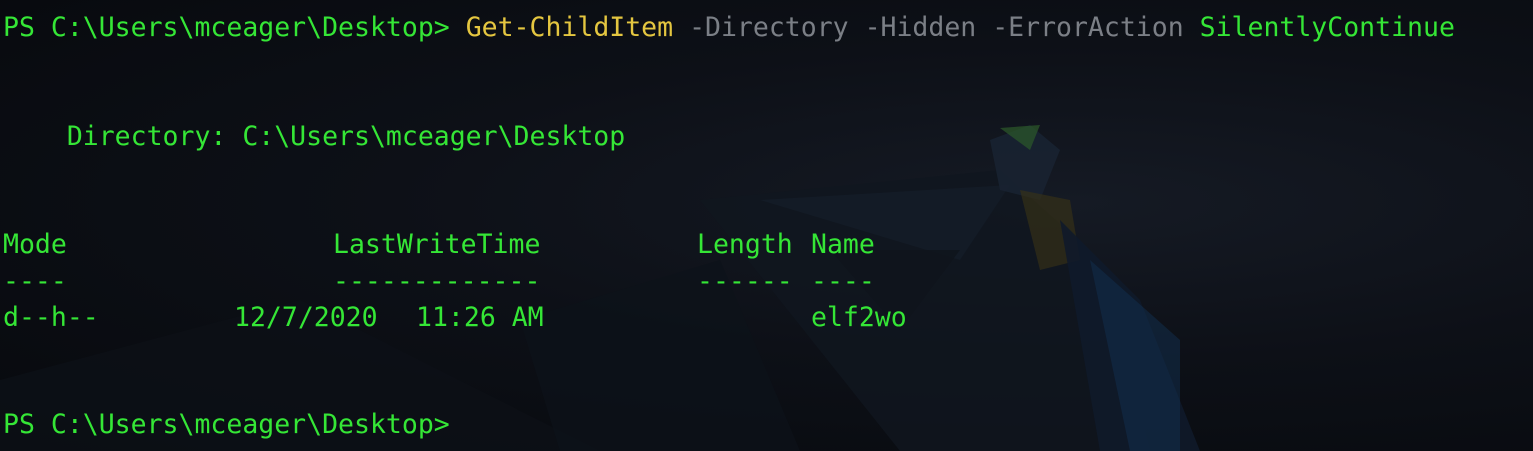  Describe the element at coordinates (843, 244) in the screenshot. I see `header-name: Name` at that location.